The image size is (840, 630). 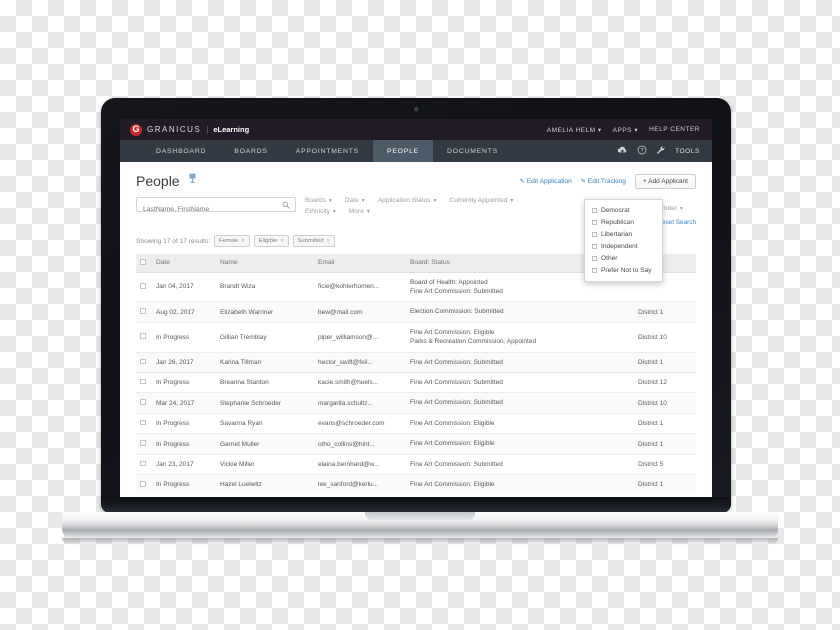 What do you see at coordinates (623, 222) in the screenshot?
I see `dropdown-option-republican: Republican` at bounding box center [623, 222].